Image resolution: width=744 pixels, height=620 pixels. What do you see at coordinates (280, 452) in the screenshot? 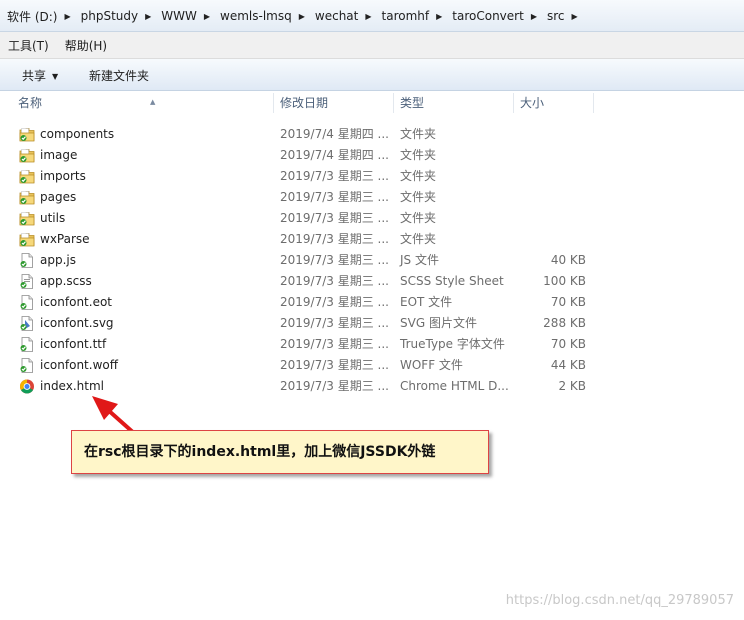
I see `annotation-callout: 在rsc根目录下的index.html里，加上微信JSSDK外链` at bounding box center [280, 452].